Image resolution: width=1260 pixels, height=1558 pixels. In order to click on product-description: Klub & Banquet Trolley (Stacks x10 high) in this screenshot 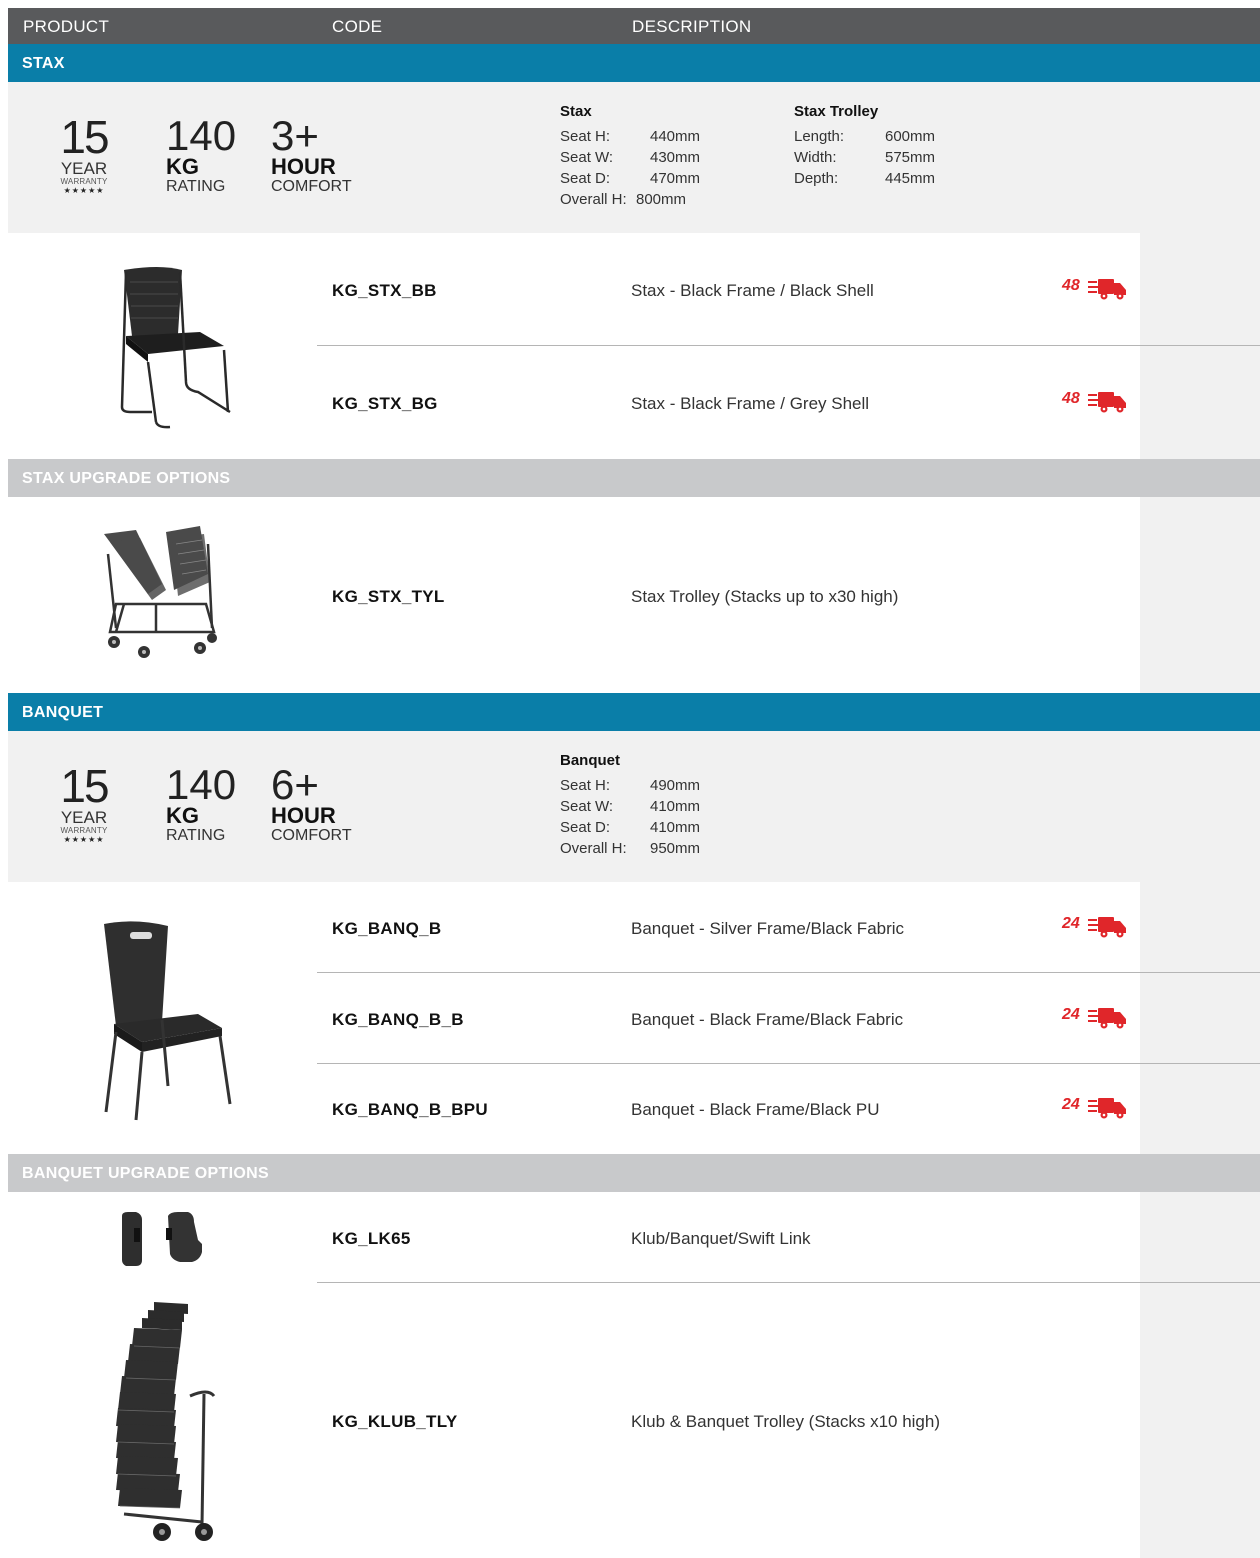, I will do `click(785, 1421)`.